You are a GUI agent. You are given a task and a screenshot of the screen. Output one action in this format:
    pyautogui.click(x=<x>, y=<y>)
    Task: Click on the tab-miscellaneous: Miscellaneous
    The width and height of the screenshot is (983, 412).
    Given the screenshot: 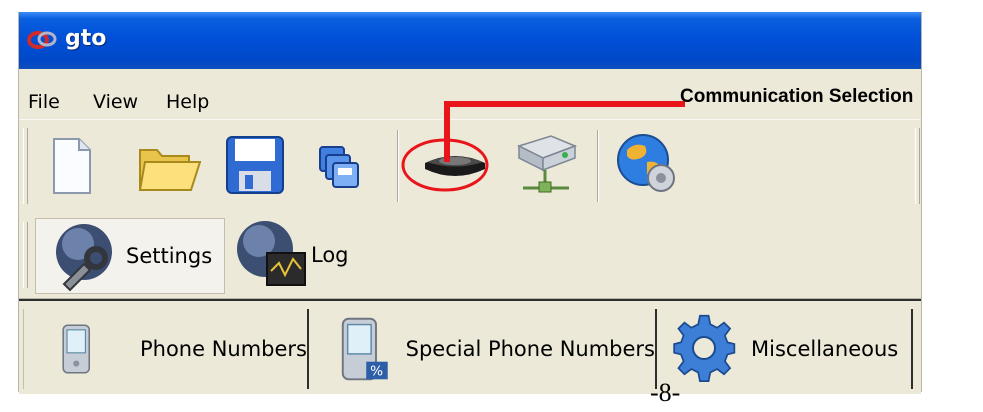 What is the action you would take?
    pyautogui.click(x=785, y=349)
    